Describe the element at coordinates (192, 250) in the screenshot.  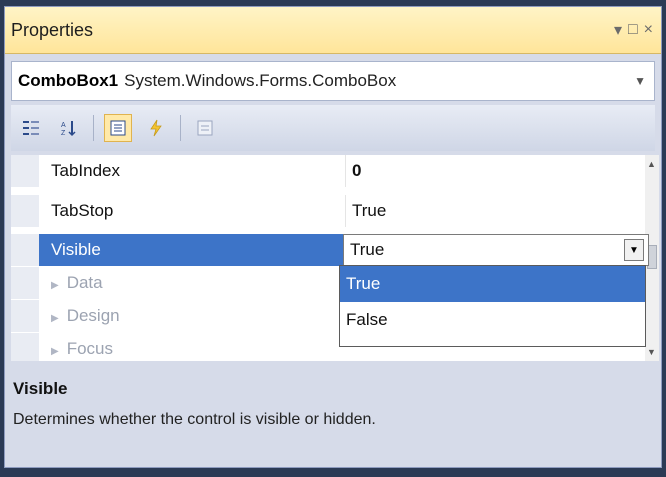
I see `property-name: Visible` at that location.